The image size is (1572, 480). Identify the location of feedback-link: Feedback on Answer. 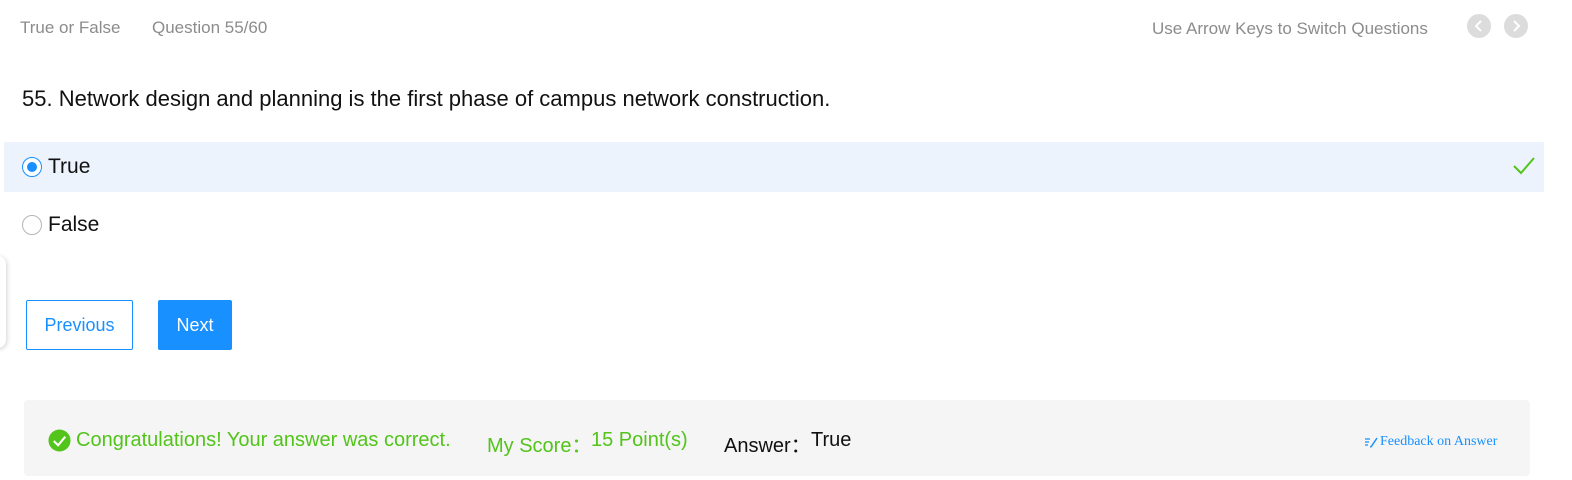
(1430, 442).